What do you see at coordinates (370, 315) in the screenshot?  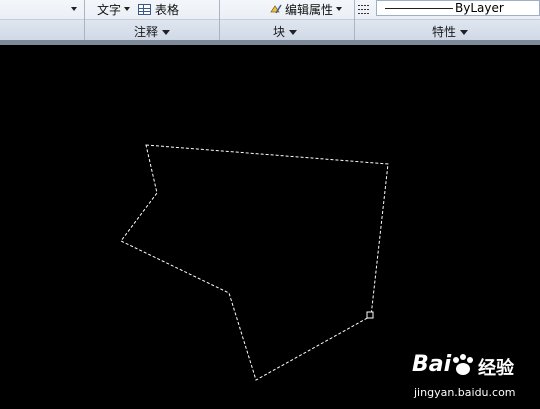 I see `square-grip-icon` at bounding box center [370, 315].